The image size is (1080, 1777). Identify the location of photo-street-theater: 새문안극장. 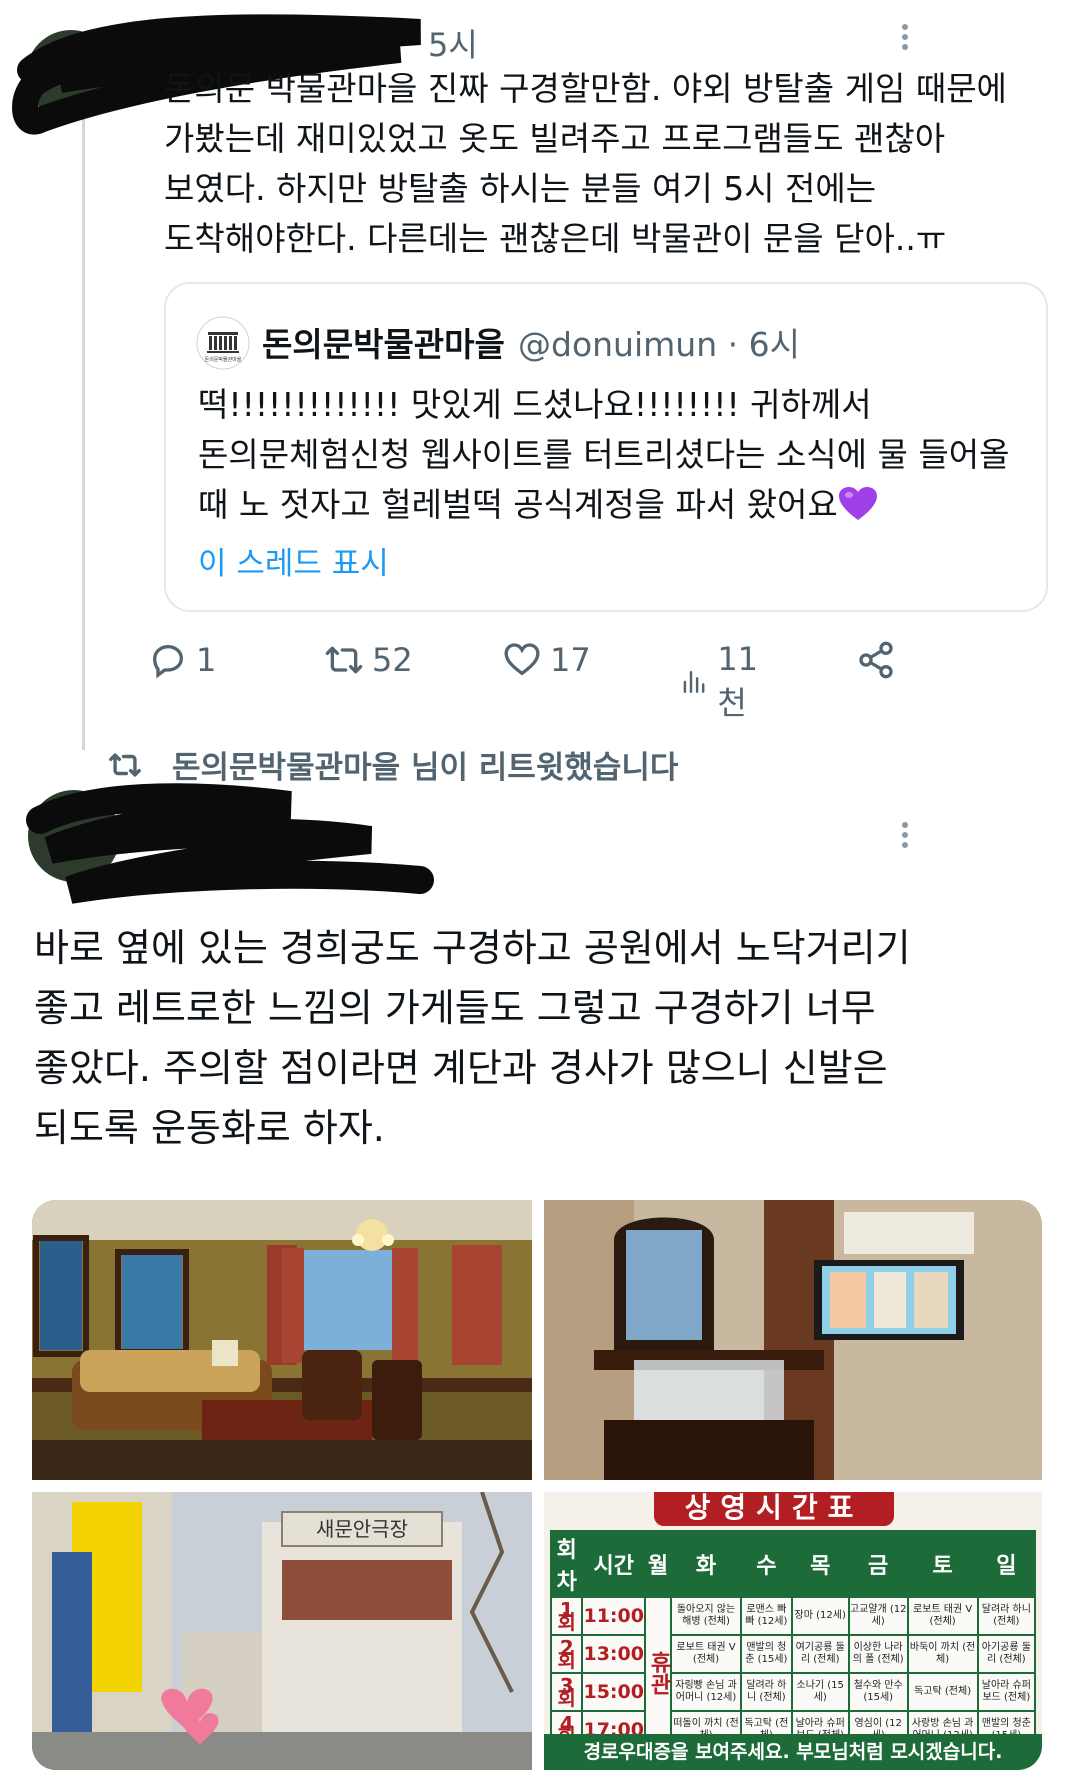
(282, 1631).